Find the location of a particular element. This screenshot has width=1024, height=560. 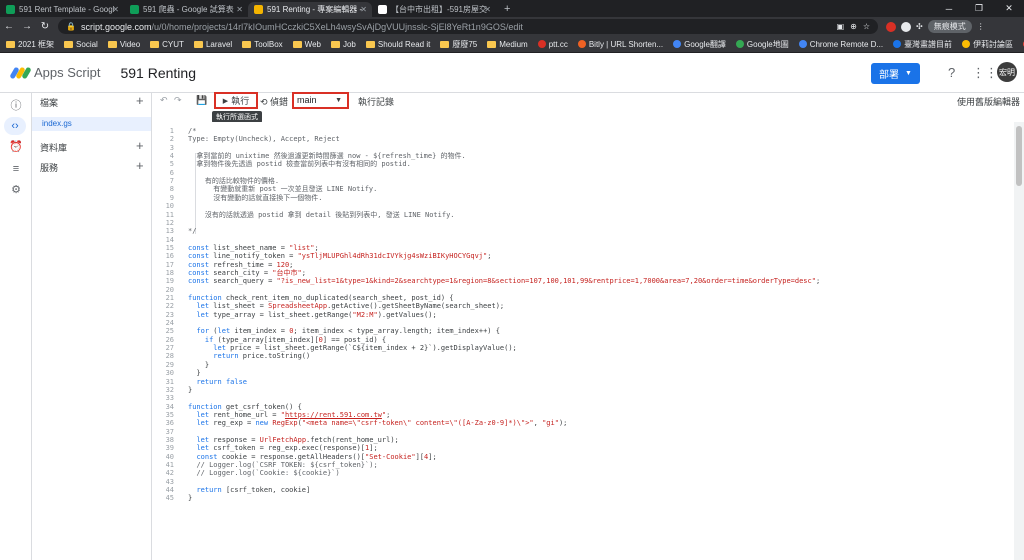

forward-icon: → is located at coordinates (27, 26).